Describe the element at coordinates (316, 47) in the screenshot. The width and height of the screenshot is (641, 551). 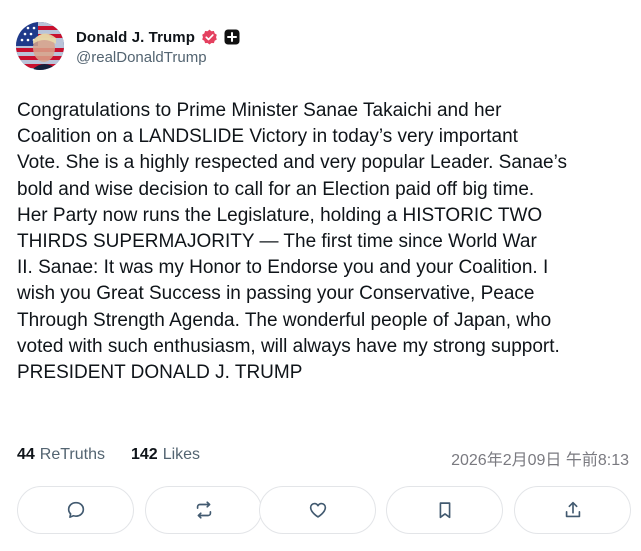
I see `post-header: Donald J. Trump @realDonaldTrump` at that location.